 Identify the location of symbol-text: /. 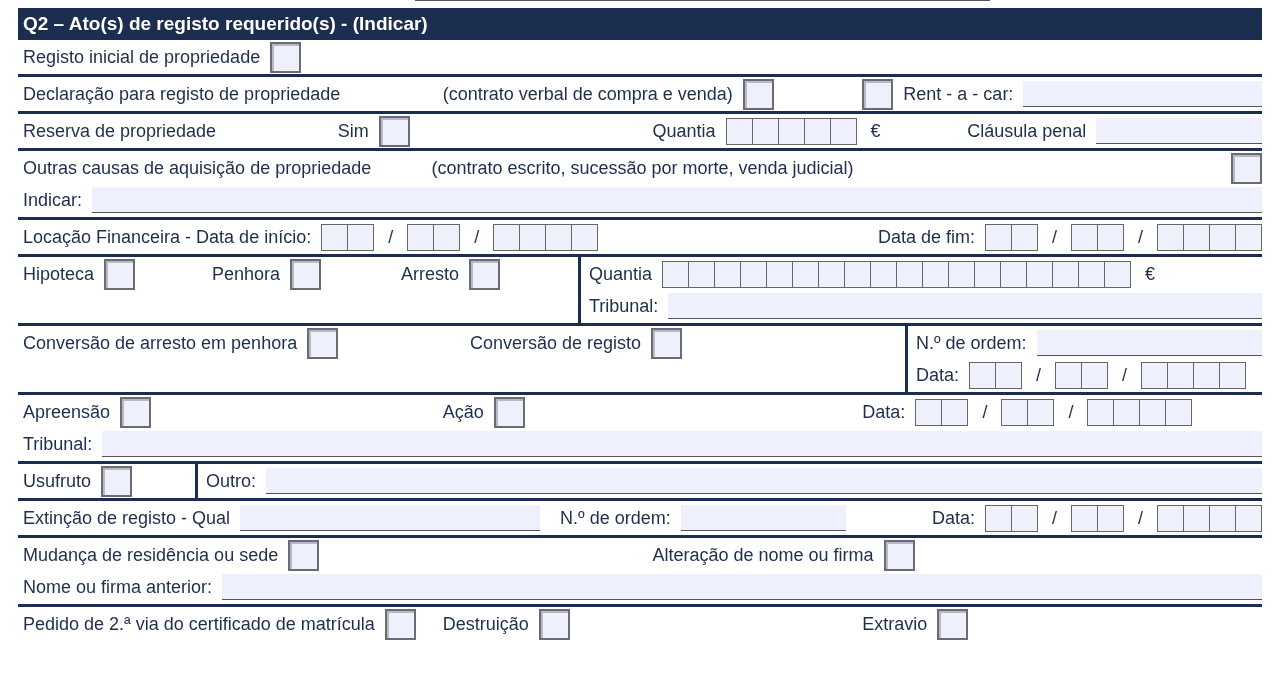
(1140, 518).